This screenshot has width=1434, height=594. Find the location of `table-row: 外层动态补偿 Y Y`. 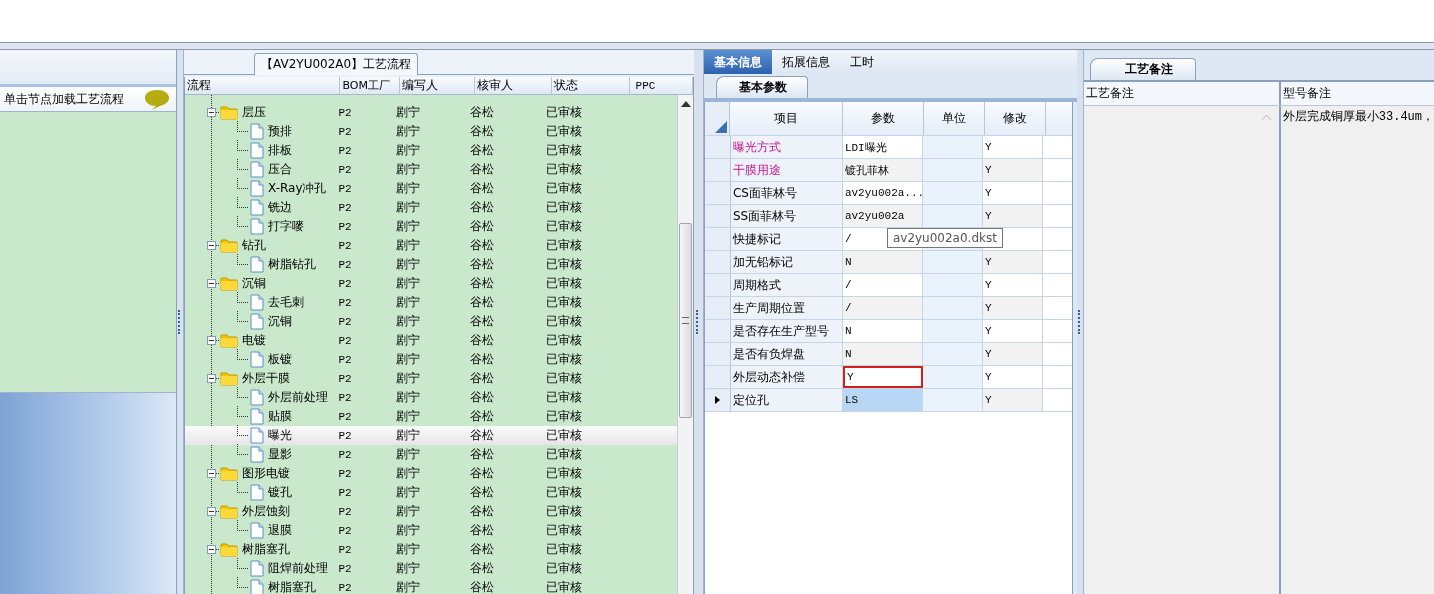

table-row: 外层动态补偿 Y Y is located at coordinates (888, 377).